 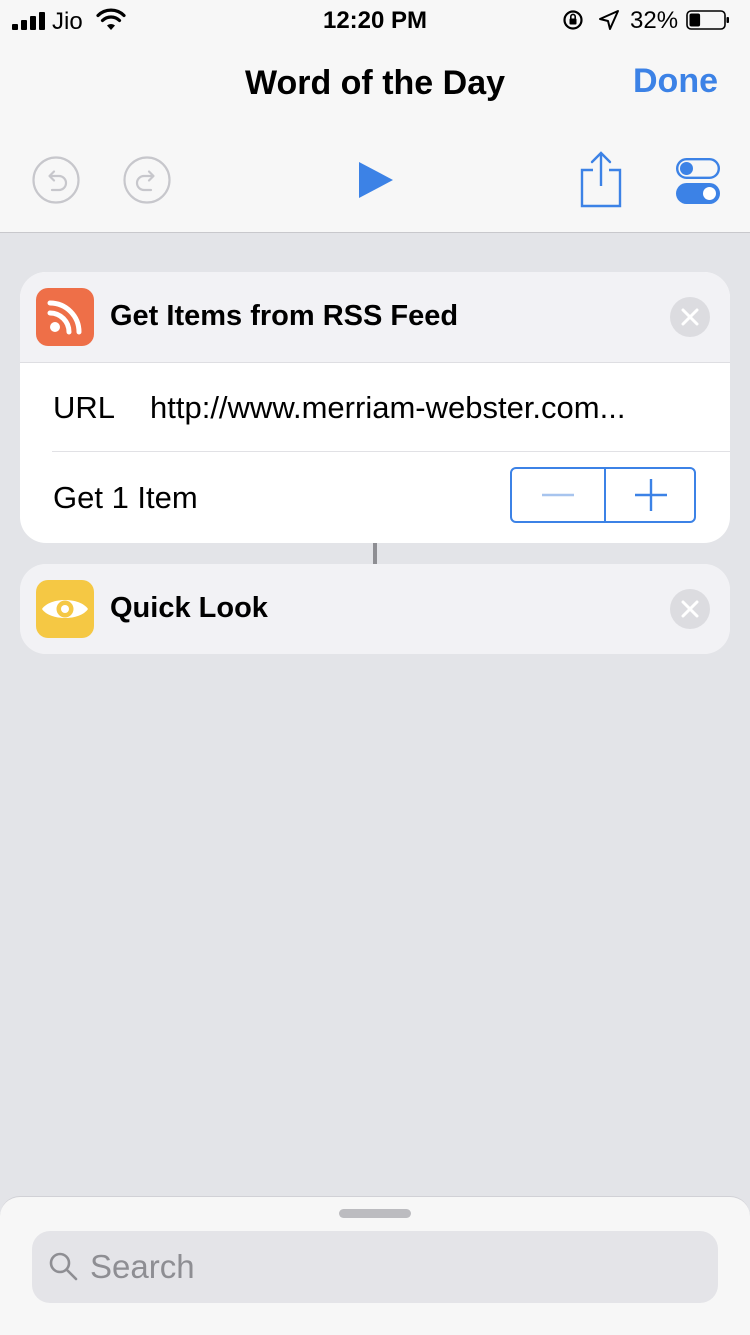 I want to click on search-box, so click(x=375, y=1267).